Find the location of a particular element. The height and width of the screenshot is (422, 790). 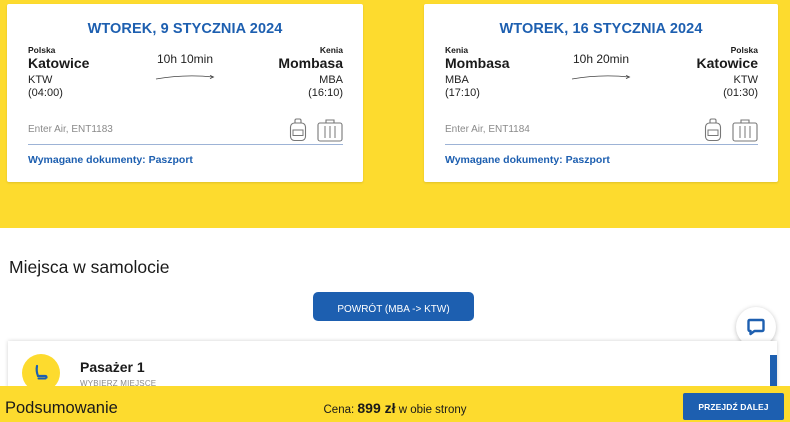

destination: Kenia Mombasa MBA (16:10) is located at coordinates (310, 72).